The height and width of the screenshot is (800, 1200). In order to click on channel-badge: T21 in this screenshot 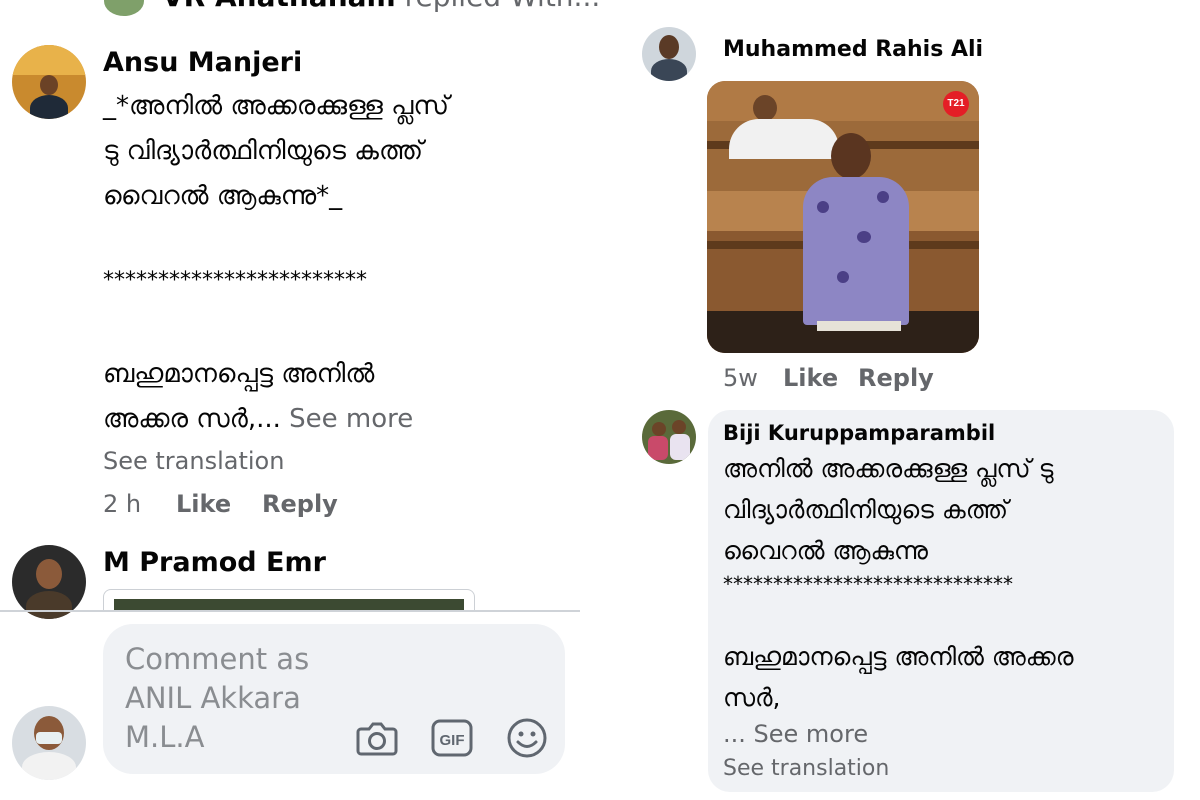, I will do `click(956, 104)`.